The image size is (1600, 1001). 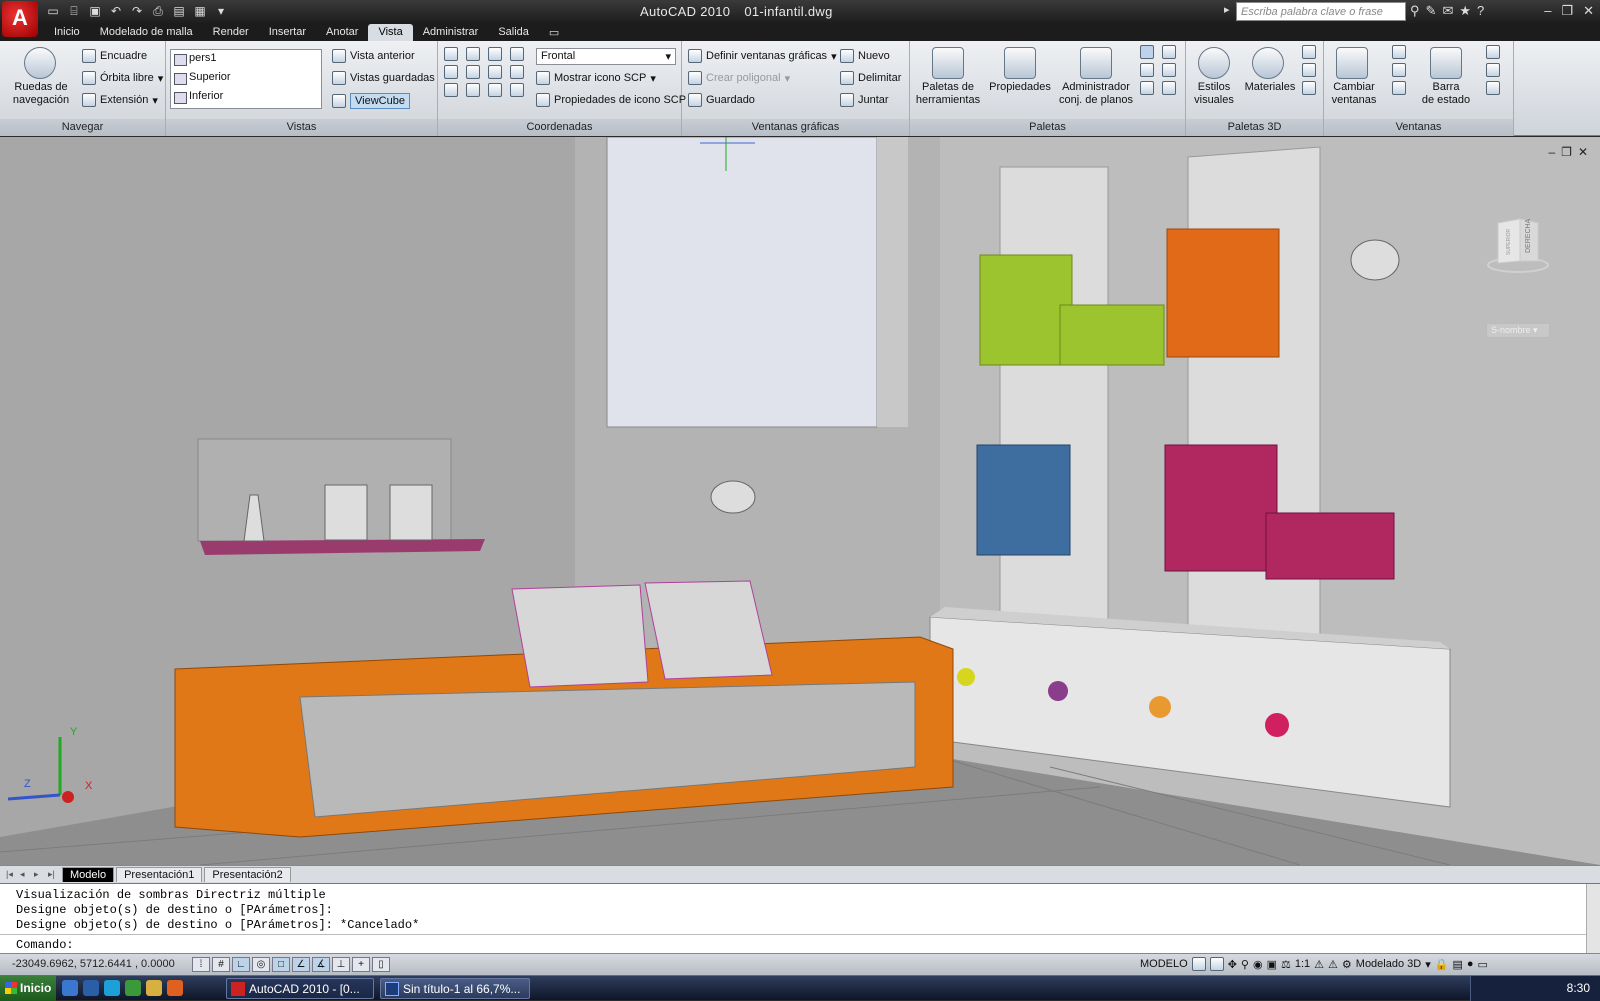 I want to click on annotation-visibility-icon: ⚠, so click(x=1319, y=964).